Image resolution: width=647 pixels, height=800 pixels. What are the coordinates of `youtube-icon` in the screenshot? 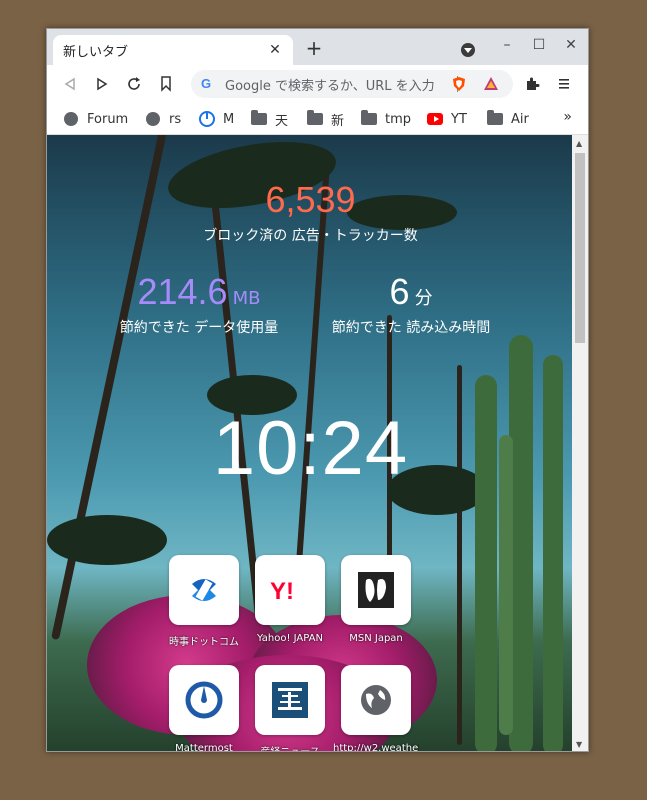 It's located at (435, 119).